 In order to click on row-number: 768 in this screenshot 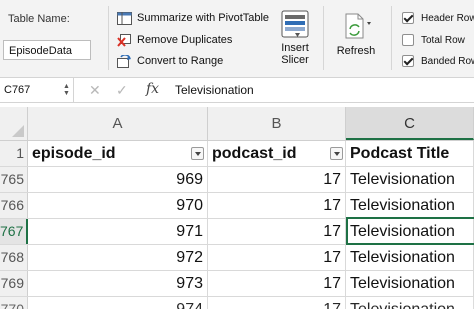, I will do `click(14, 257)`.